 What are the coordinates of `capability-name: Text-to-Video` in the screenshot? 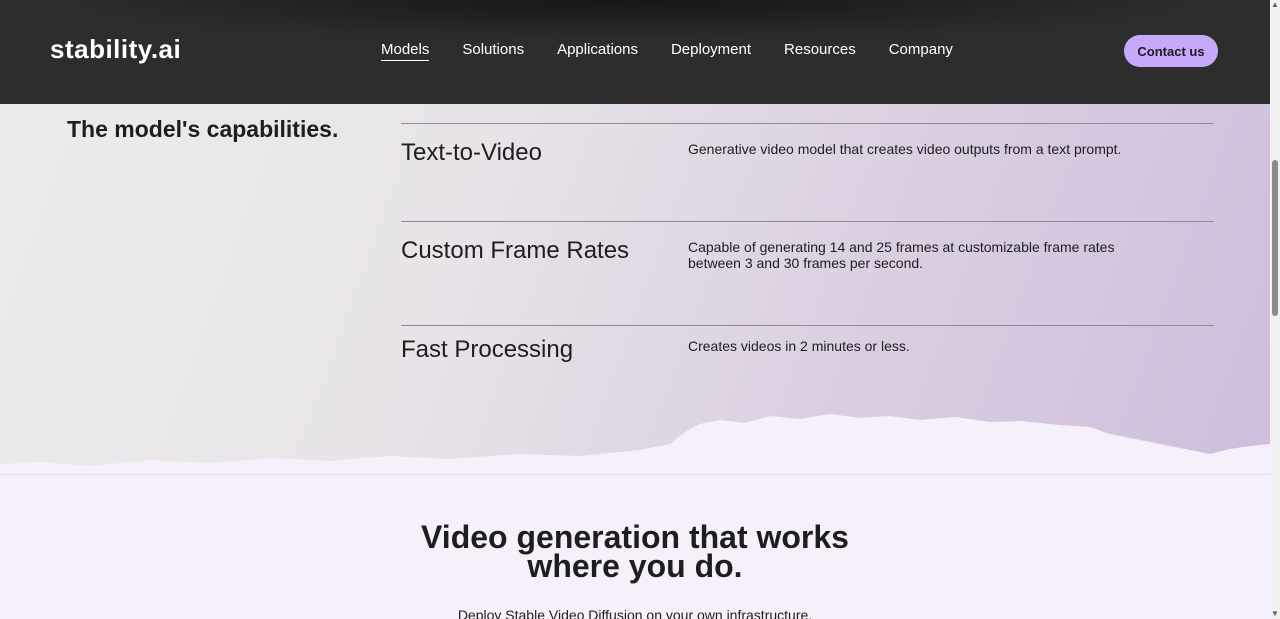 It's located at (471, 152).